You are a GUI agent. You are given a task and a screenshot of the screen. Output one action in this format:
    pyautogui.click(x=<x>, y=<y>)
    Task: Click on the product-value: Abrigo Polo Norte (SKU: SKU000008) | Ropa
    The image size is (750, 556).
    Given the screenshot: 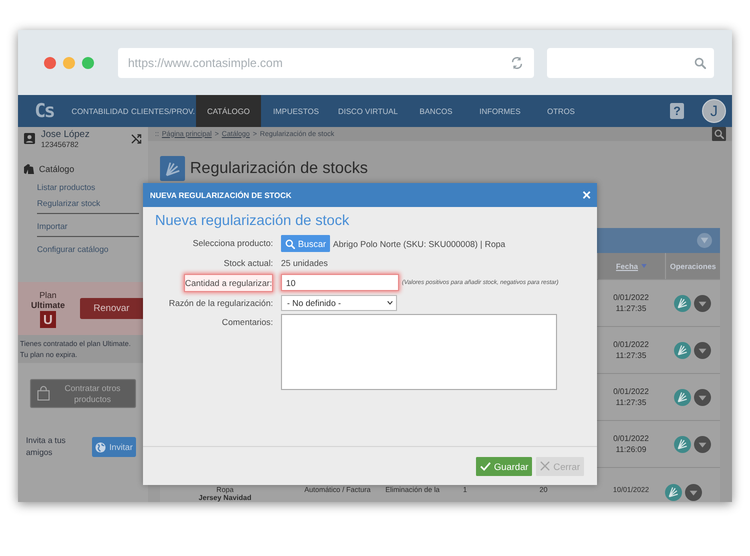 What is the action you would take?
    pyautogui.click(x=419, y=243)
    